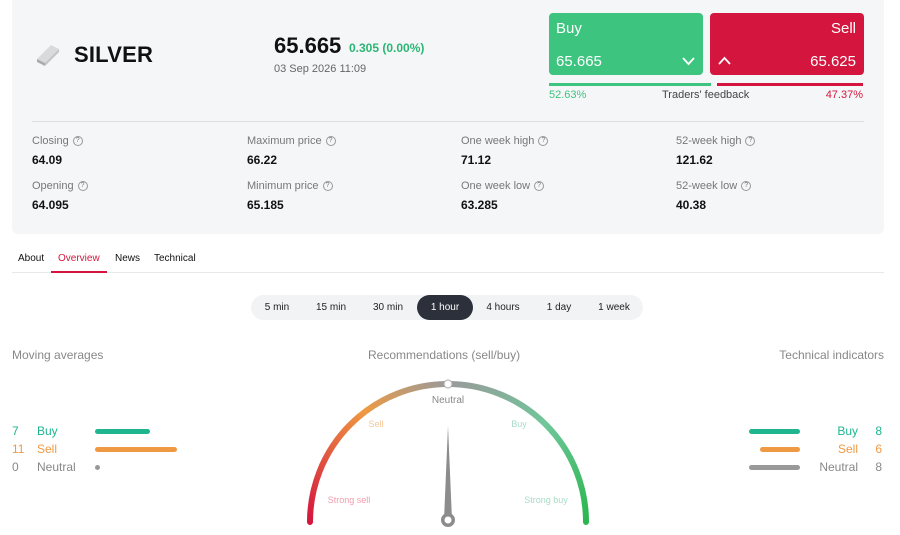  What do you see at coordinates (691, 205) in the screenshot?
I see `stat-value: 40.38` at bounding box center [691, 205].